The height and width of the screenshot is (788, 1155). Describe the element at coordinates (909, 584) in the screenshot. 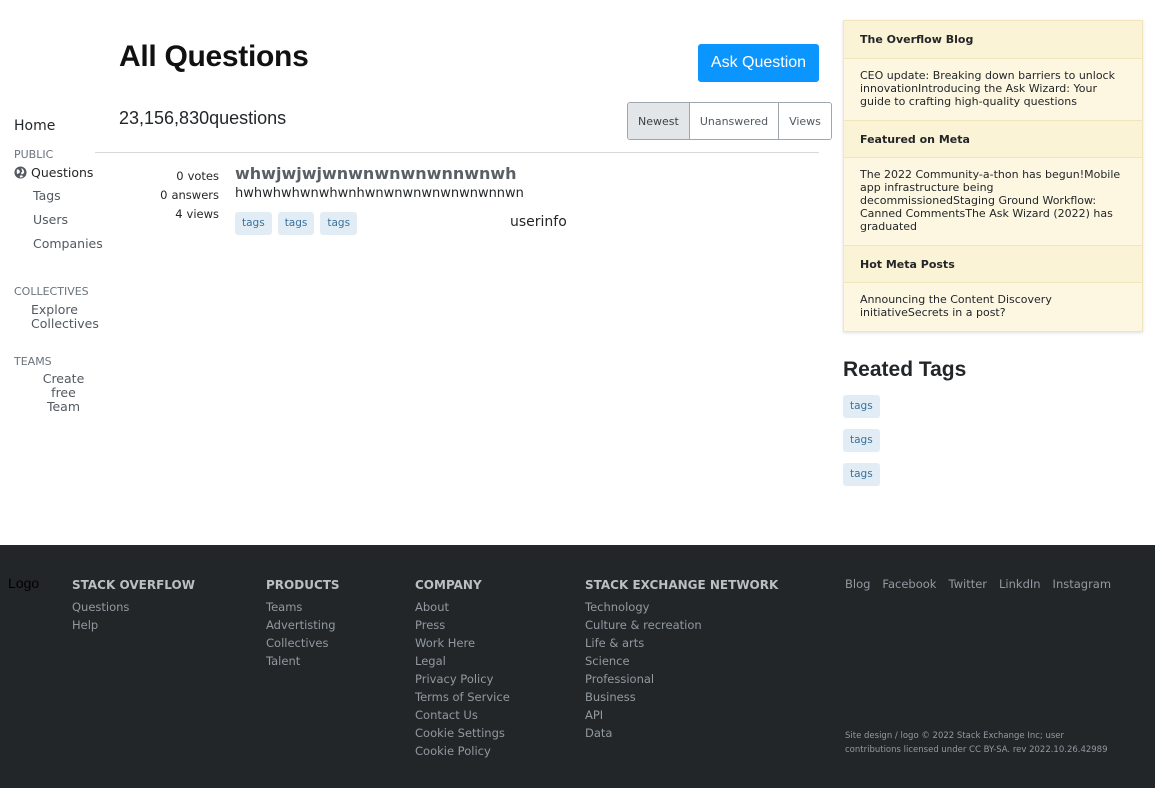

I see `social-link-facebook: Facebook` at that location.